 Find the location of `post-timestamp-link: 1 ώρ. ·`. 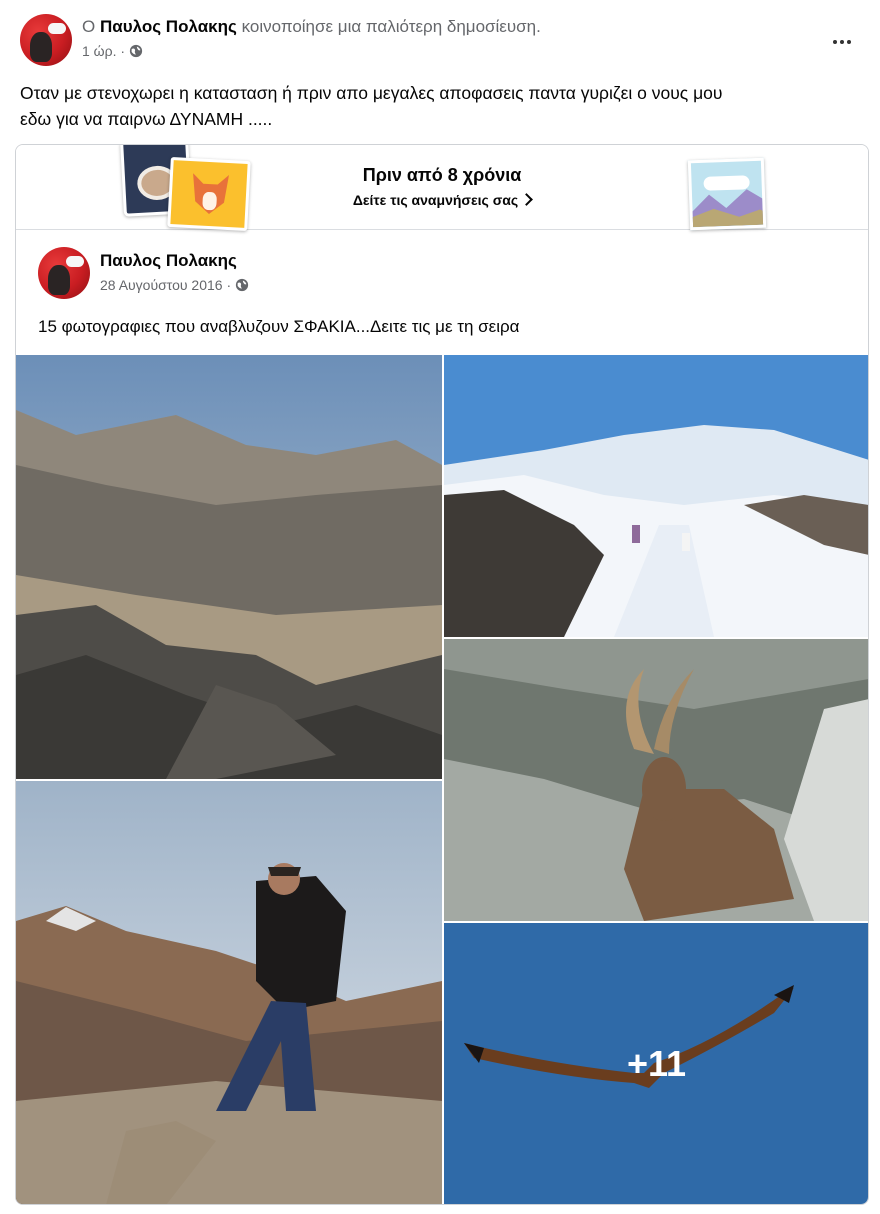

post-timestamp-link: 1 ώρ. · is located at coordinates (103, 51).